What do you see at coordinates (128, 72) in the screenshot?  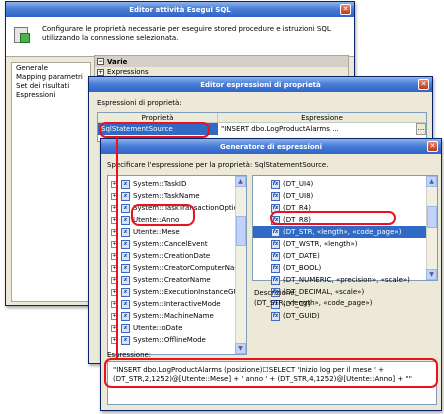 I see `expressions-label: Expressions` at bounding box center [128, 72].